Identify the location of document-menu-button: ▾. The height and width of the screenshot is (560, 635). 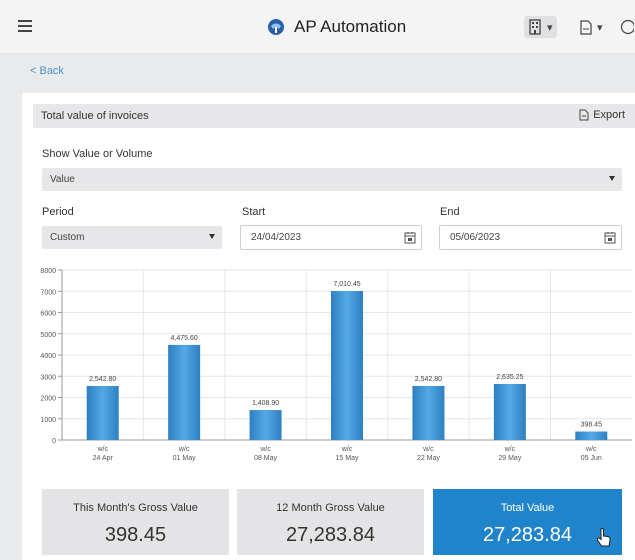
(591, 27).